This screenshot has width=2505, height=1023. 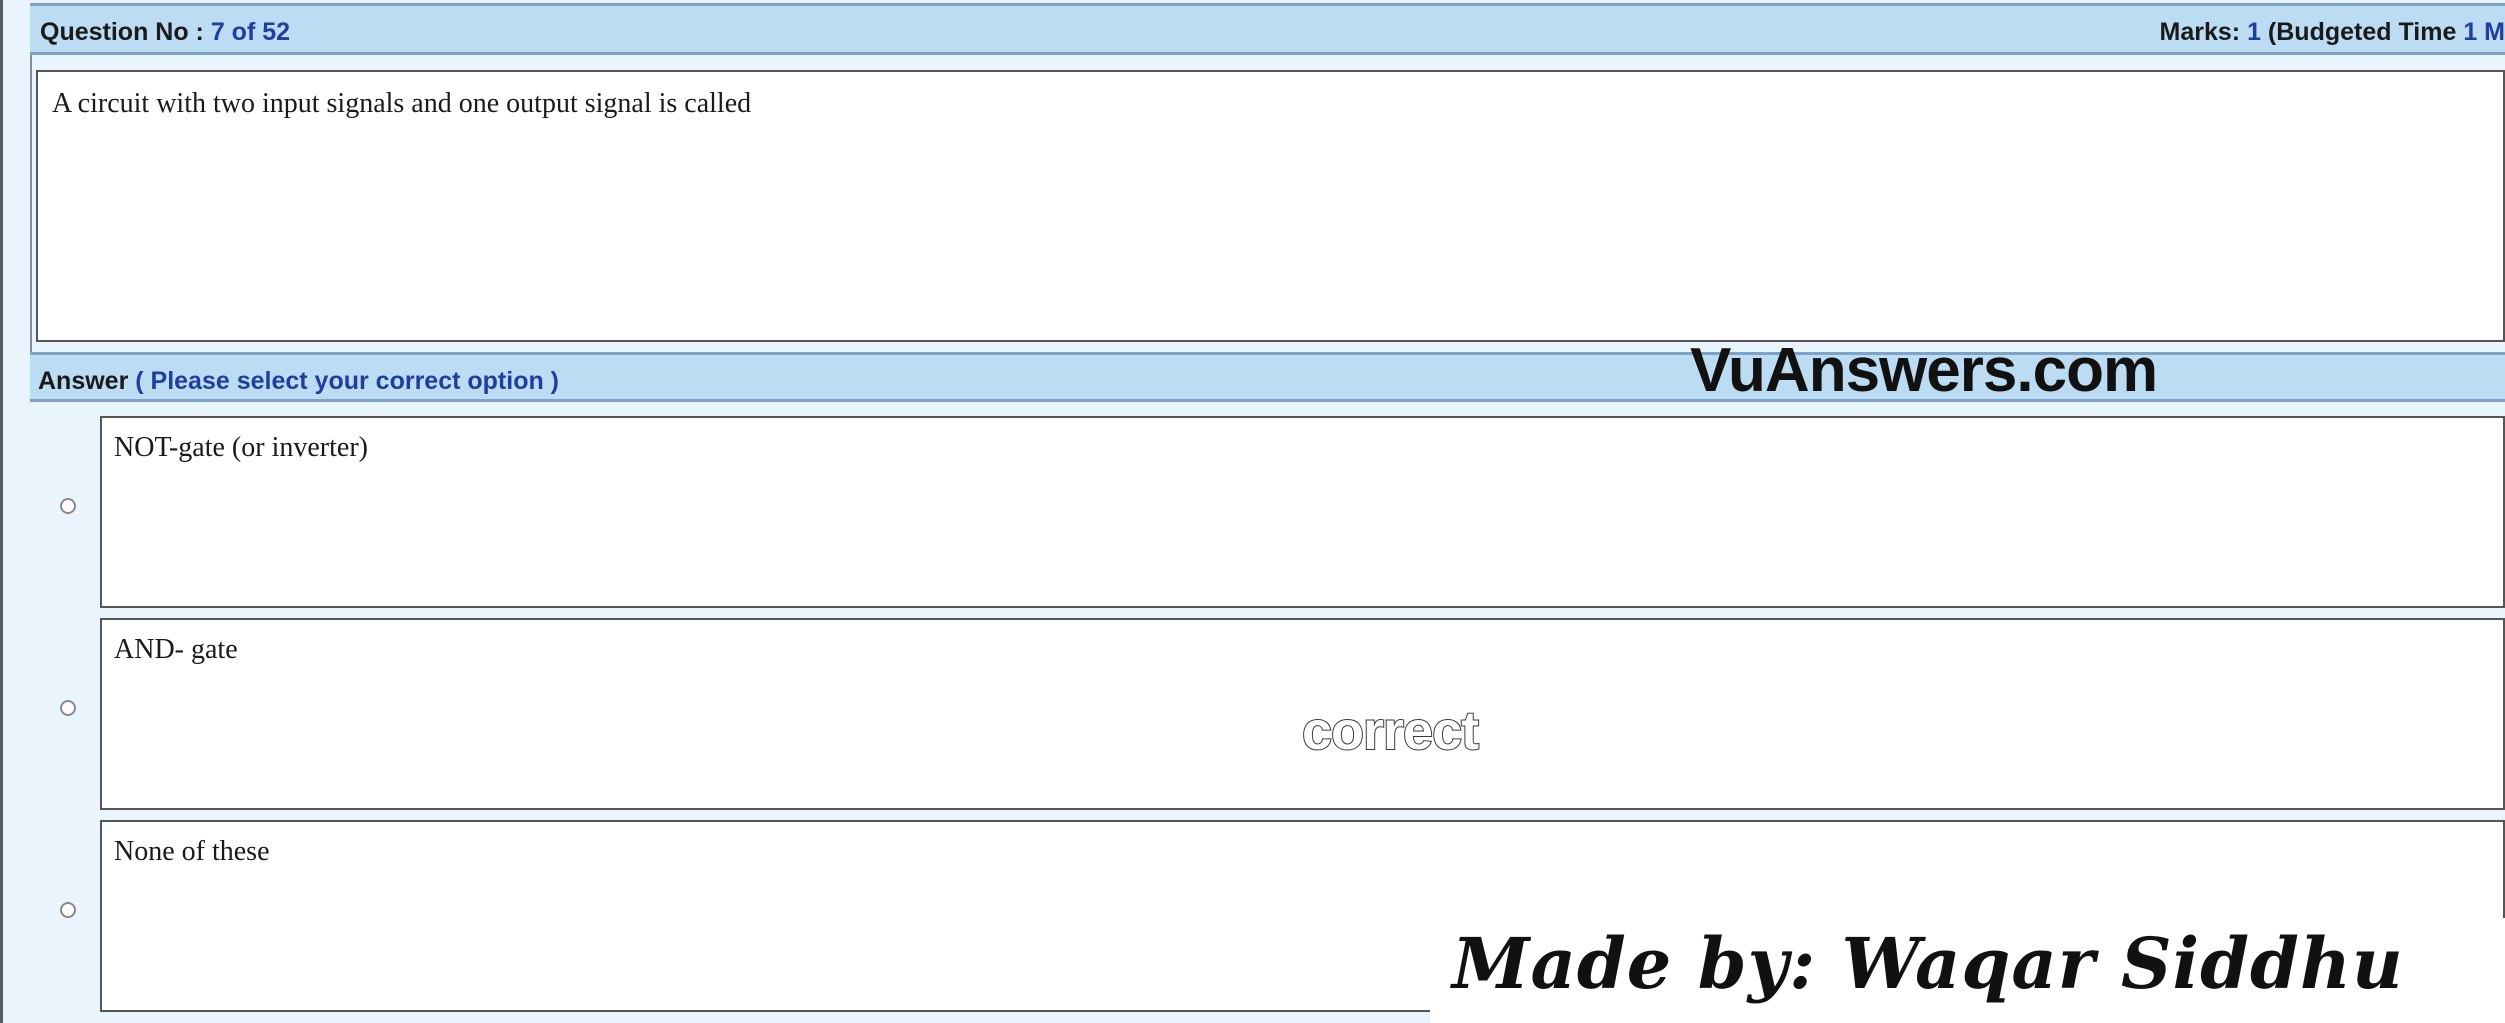 I want to click on question-label-text: Question No :, so click(x=125, y=32).